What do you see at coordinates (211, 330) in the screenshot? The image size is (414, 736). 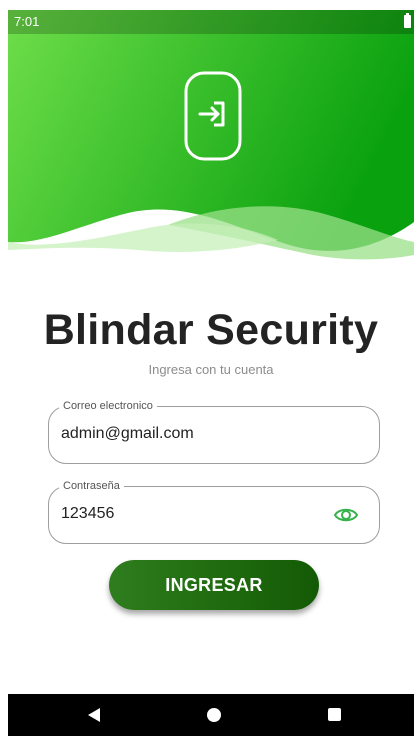 I see `app-title: Blindar Security` at bounding box center [211, 330].